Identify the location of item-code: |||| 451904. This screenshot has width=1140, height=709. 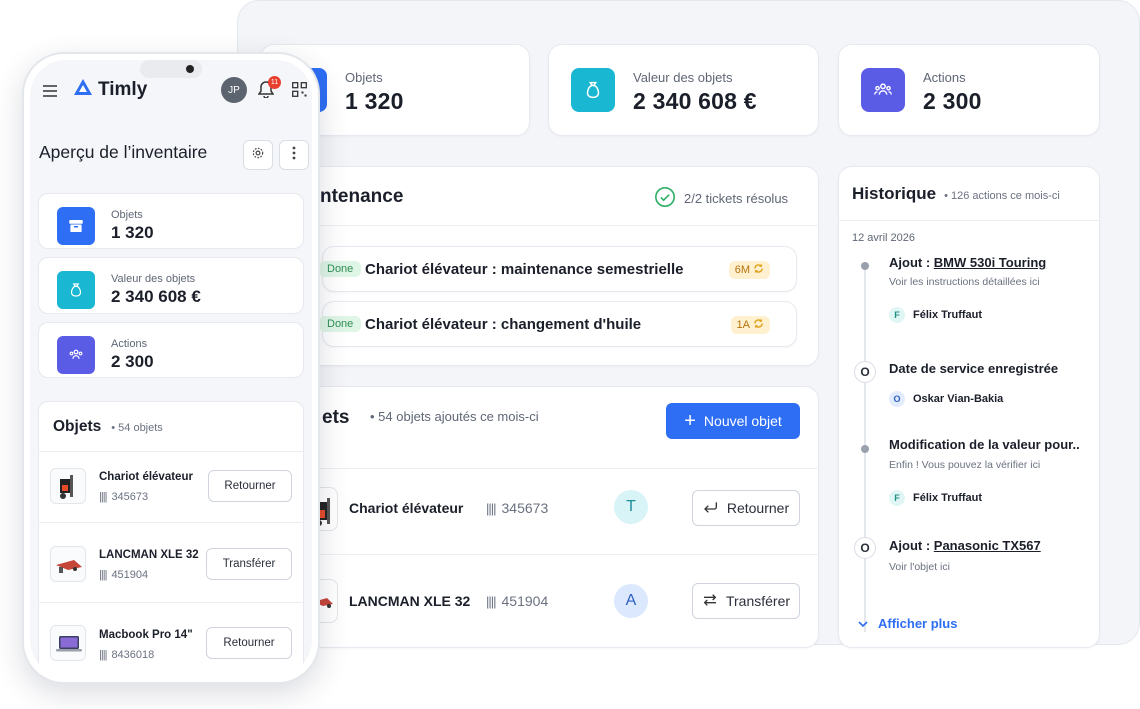
(123, 575).